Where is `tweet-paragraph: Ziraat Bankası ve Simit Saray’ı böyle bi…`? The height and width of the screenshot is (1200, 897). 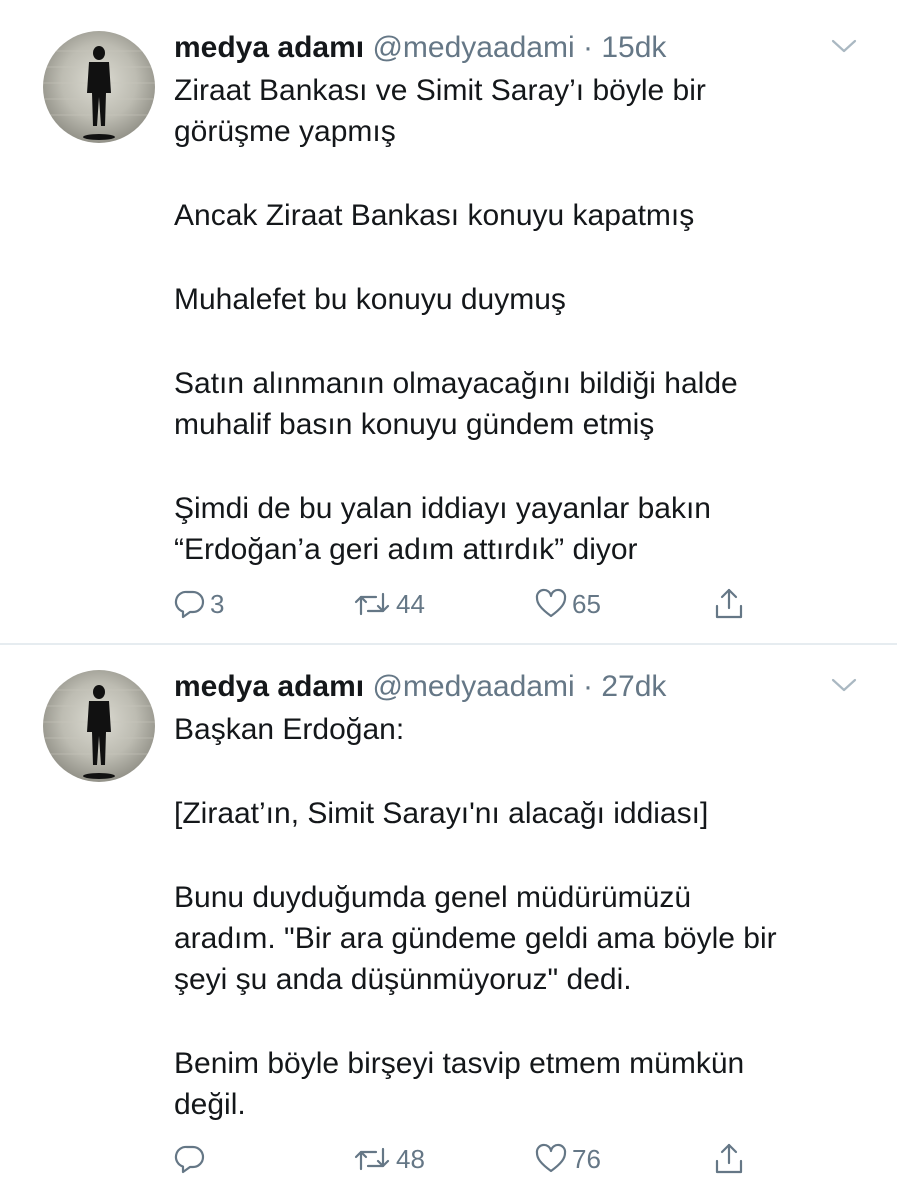
tweet-paragraph: Ziraat Bankası ve Simit Saray’ı böyle bi… is located at coordinates (440, 111).